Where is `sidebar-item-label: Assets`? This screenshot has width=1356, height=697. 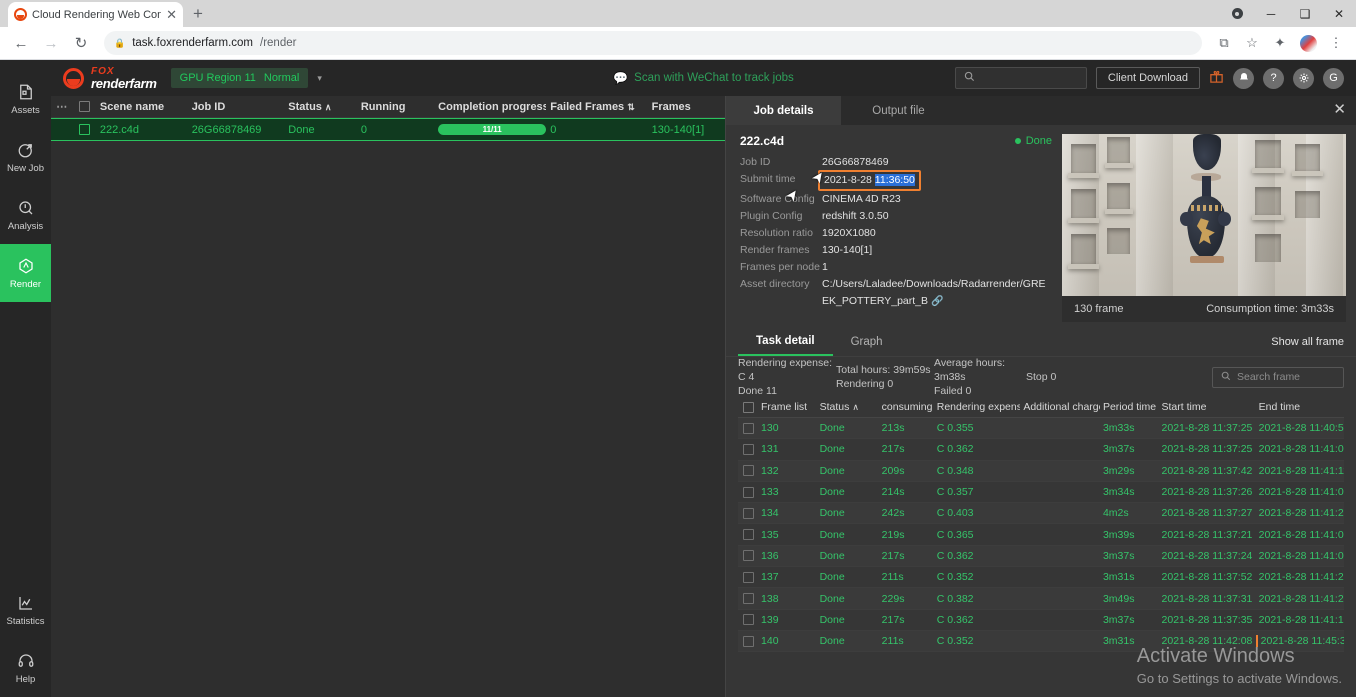 sidebar-item-label: Assets is located at coordinates (25, 110).